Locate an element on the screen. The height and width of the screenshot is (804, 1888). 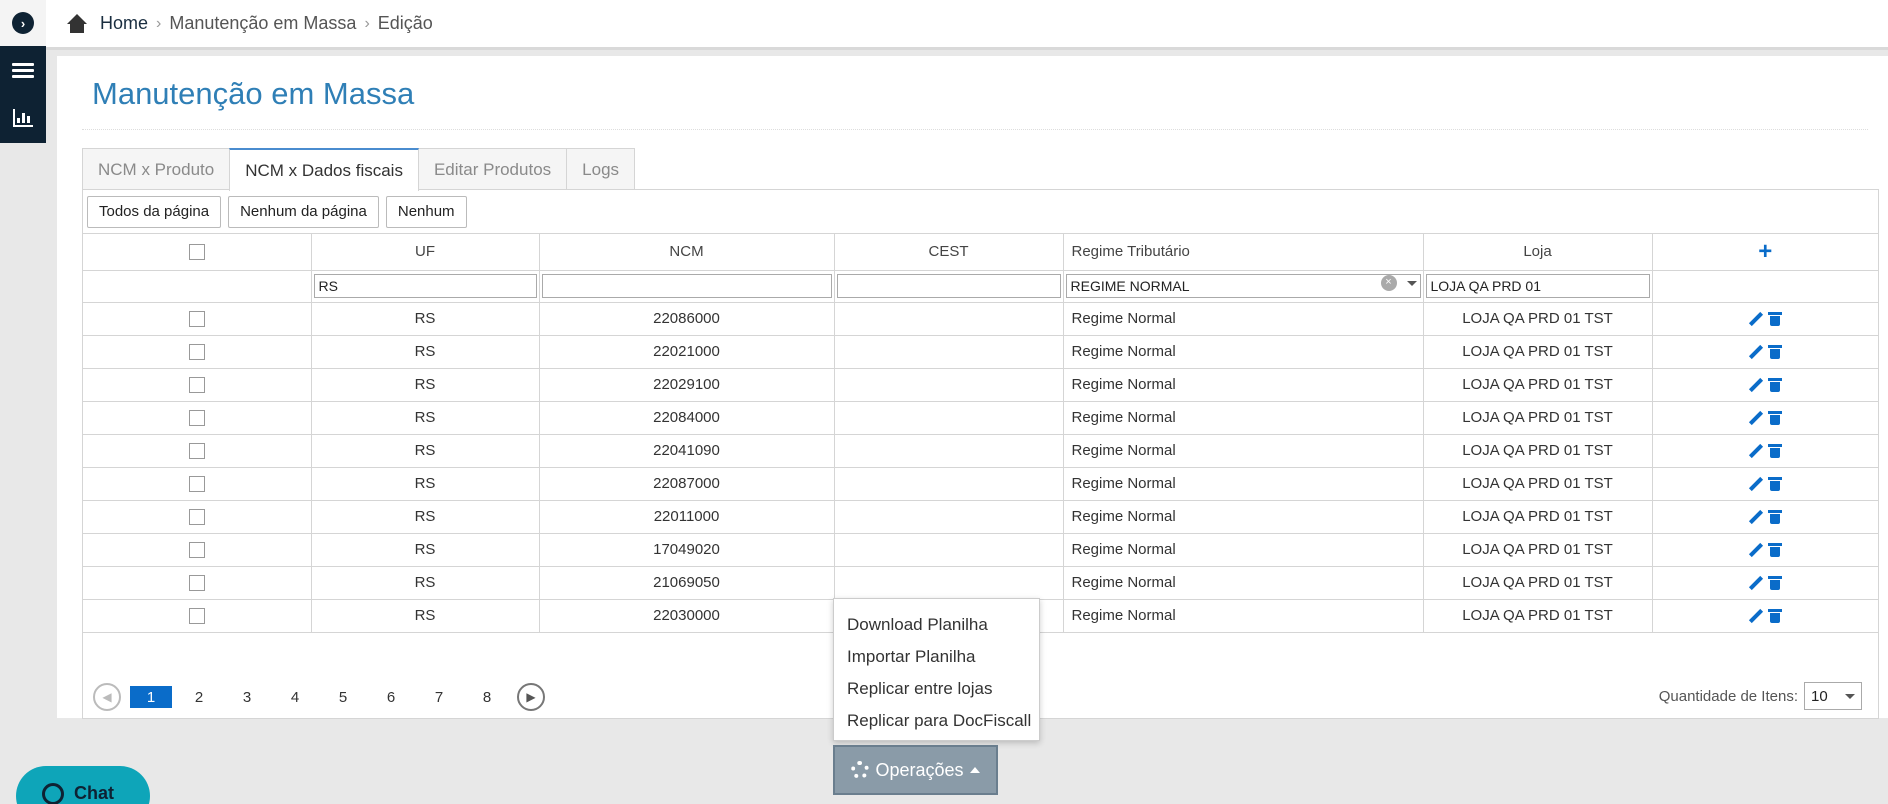
operations-button: Operações is located at coordinates (915, 770).